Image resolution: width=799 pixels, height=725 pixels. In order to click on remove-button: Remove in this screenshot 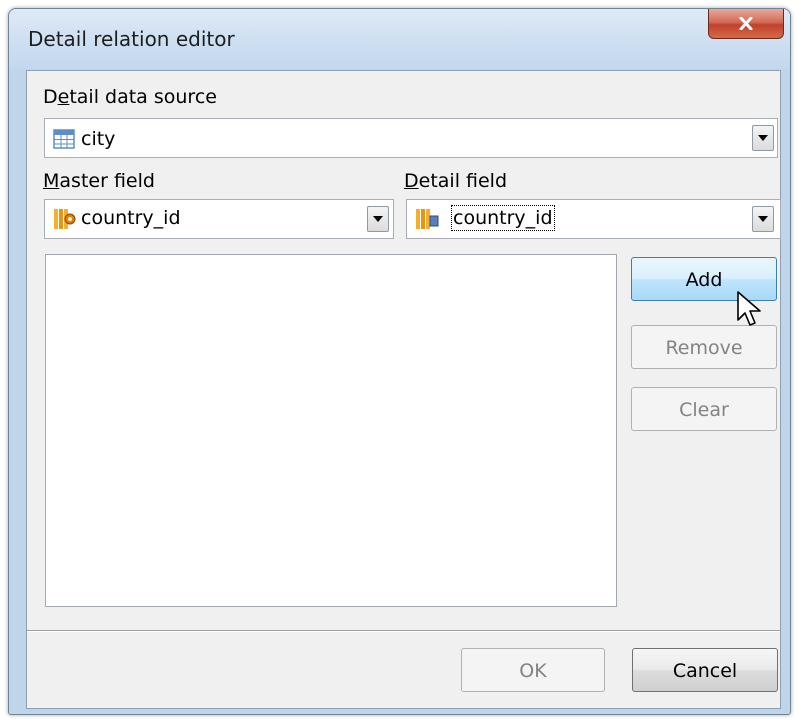, I will do `click(704, 347)`.